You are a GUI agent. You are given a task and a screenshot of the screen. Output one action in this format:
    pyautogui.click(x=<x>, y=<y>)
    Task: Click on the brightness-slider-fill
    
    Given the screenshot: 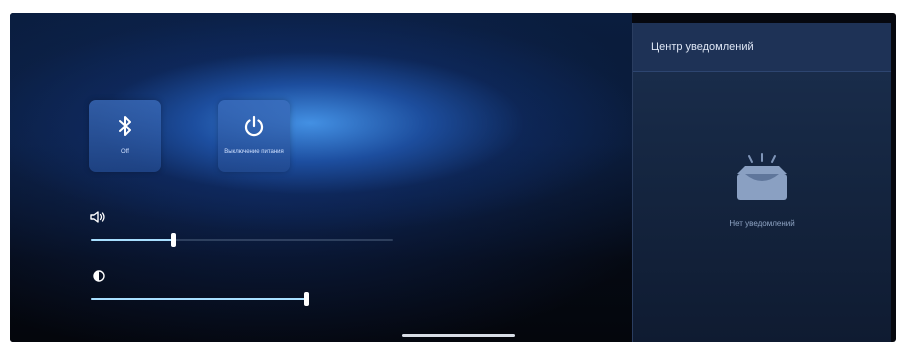 What is the action you would take?
    pyautogui.click(x=198, y=299)
    